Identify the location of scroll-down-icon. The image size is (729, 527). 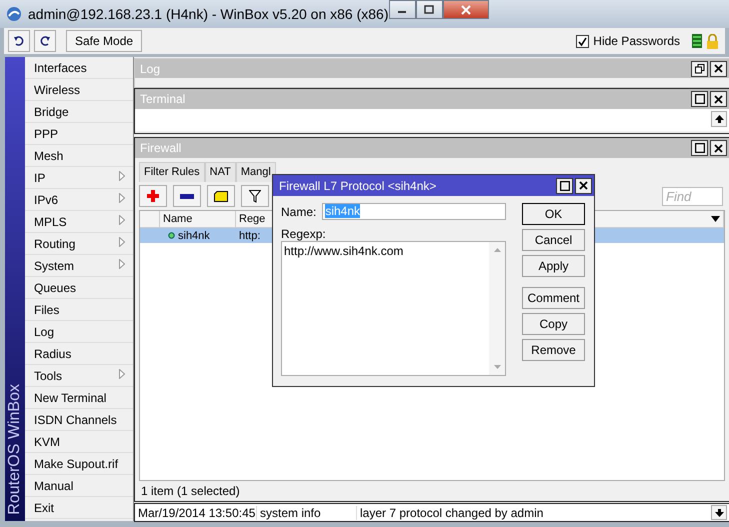
(497, 367).